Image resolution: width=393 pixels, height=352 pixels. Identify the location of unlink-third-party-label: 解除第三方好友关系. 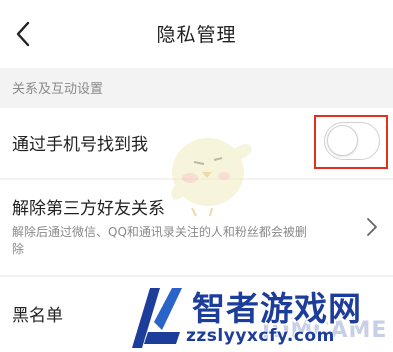
(88, 209).